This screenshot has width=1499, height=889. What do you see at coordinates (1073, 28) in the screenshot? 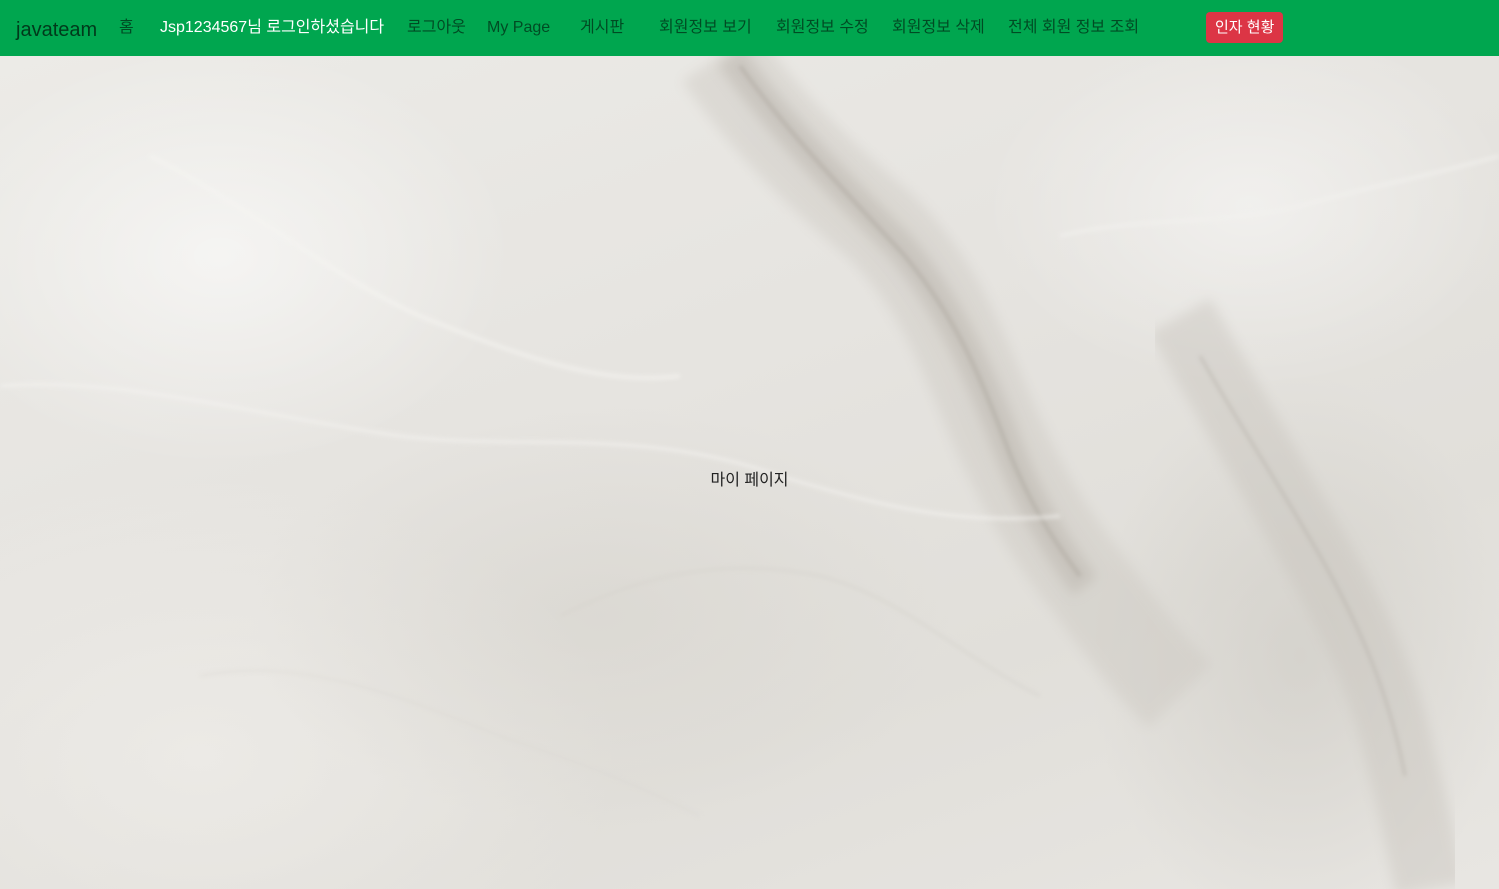
I see `nav-member-all-link: 전체 회원 정보 조회` at bounding box center [1073, 28].